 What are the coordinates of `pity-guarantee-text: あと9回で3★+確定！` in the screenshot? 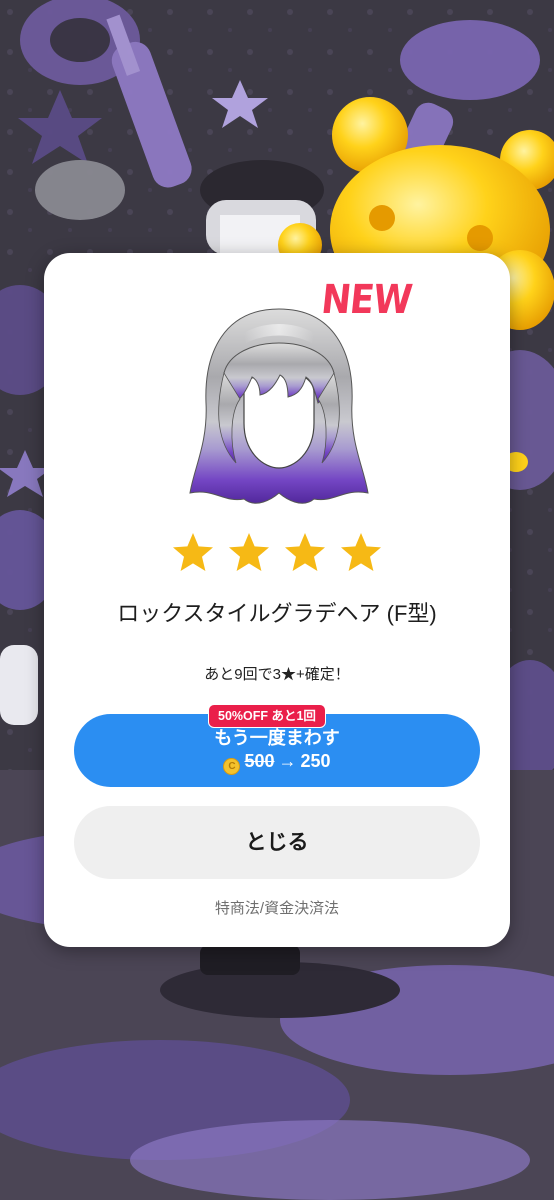 It's located at (277, 674).